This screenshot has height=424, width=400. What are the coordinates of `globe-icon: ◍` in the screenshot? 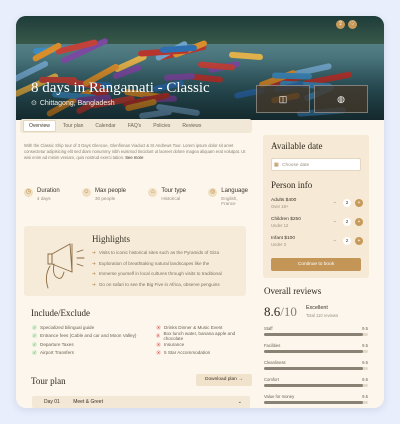 It's located at (341, 99).